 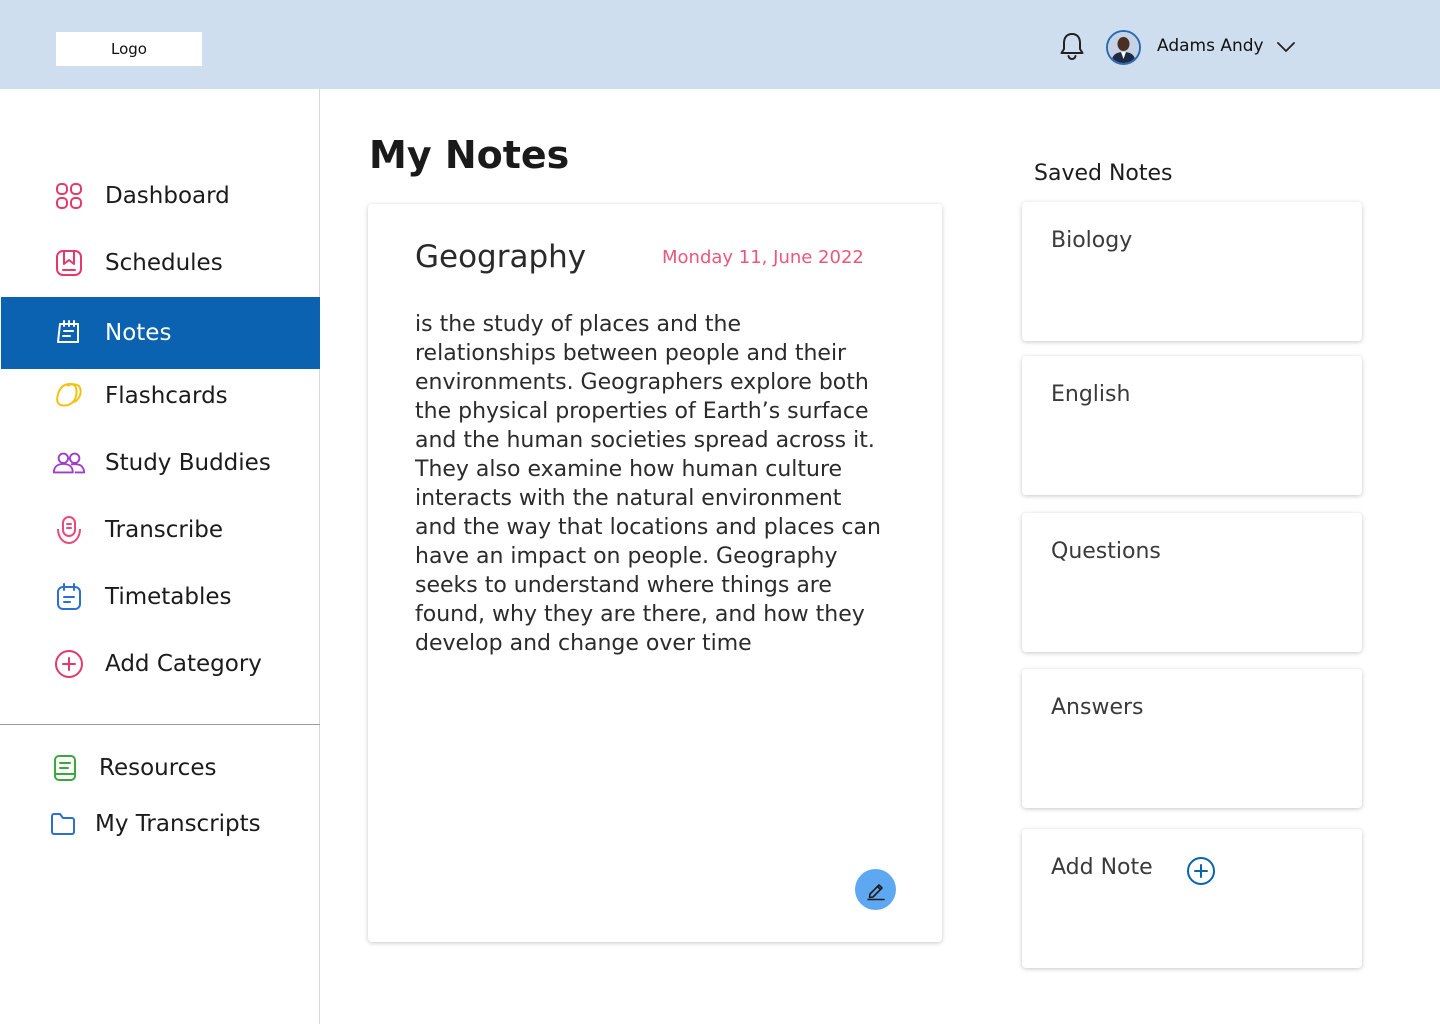 I want to click on sidebar-item-resources: Resources, so click(x=160, y=768).